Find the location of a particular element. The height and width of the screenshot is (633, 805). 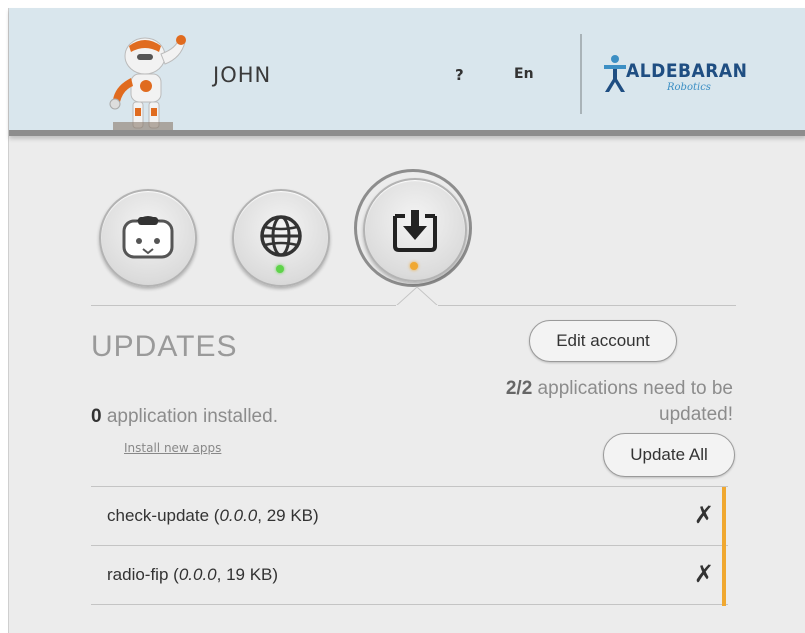

nav-web-button is located at coordinates (281, 238).